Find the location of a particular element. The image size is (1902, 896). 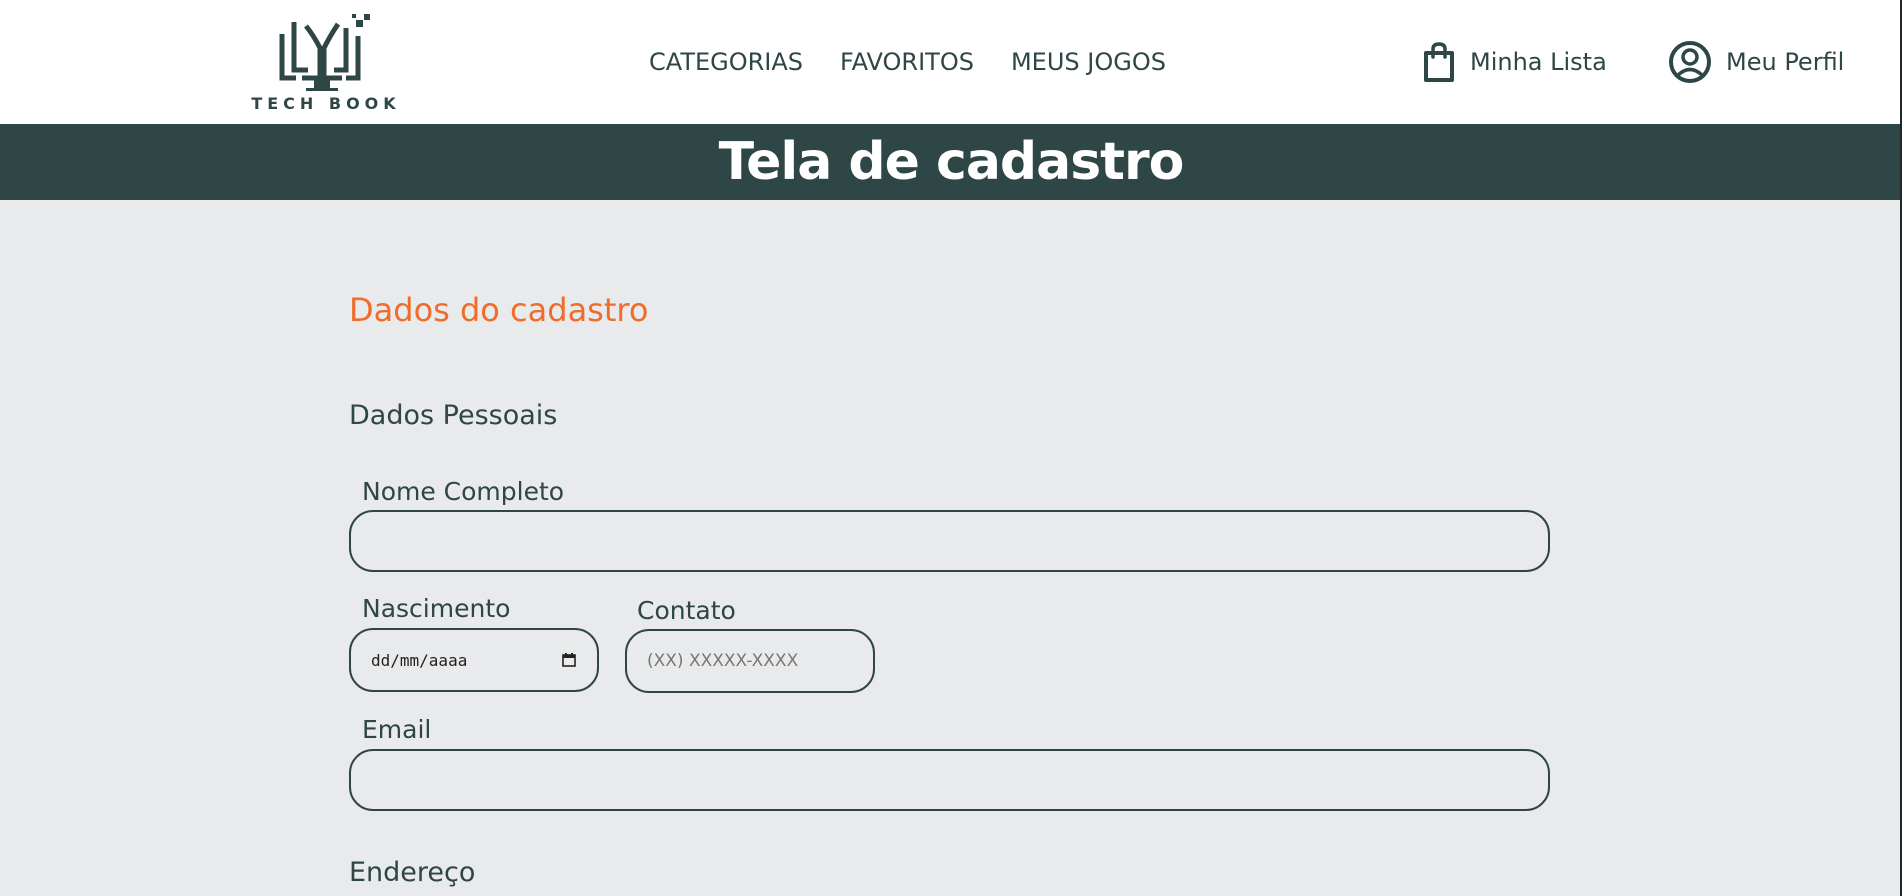

nav-categorias: CATEGORIAS is located at coordinates (726, 62).